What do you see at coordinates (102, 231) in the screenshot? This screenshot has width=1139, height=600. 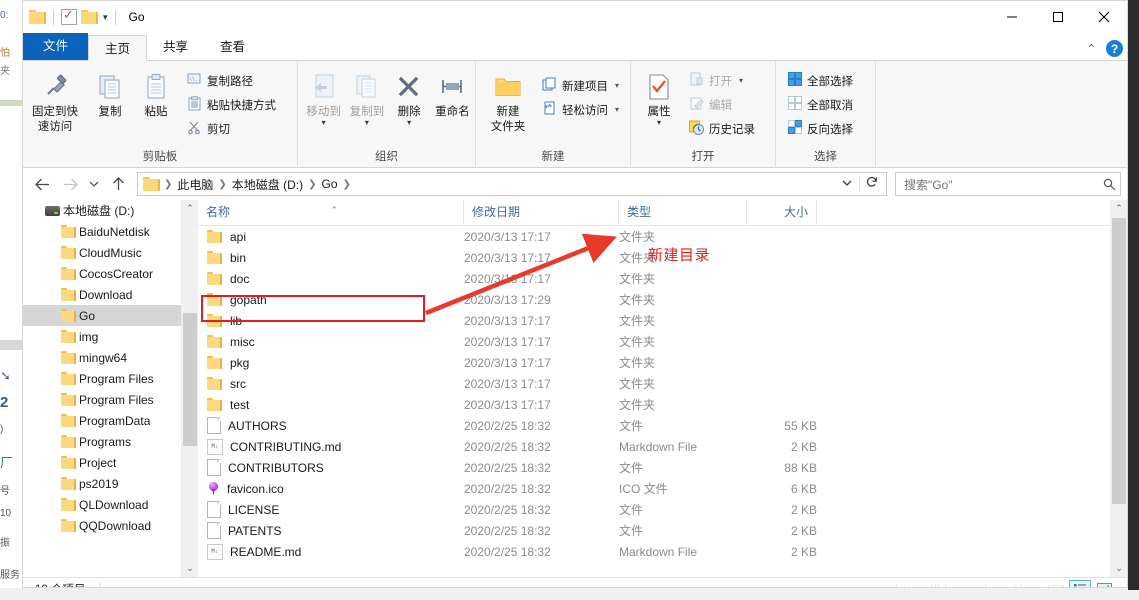 I see `sidebar-item-baidunetdisk: BaiduNetdisk` at bounding box center [102, 231].